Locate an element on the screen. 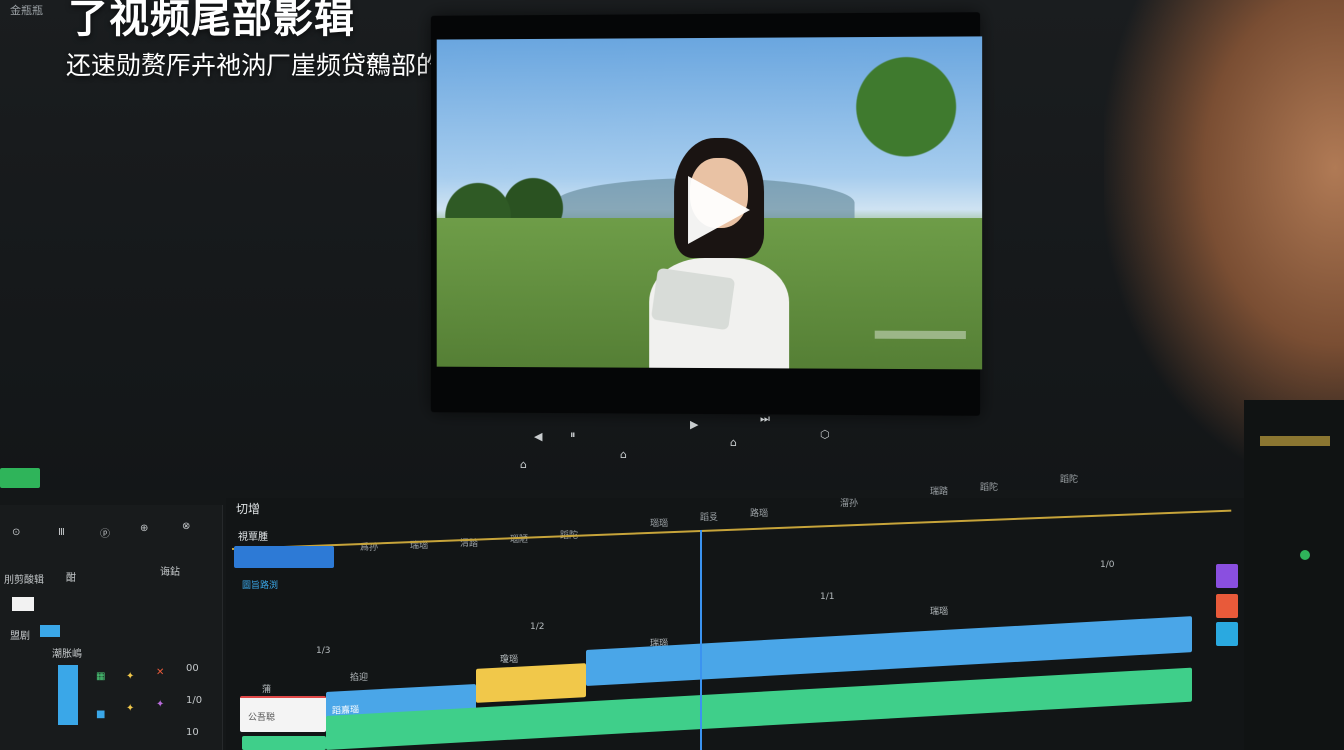  ruler-label: 瑞踏 is located at coordinates (939, 492).